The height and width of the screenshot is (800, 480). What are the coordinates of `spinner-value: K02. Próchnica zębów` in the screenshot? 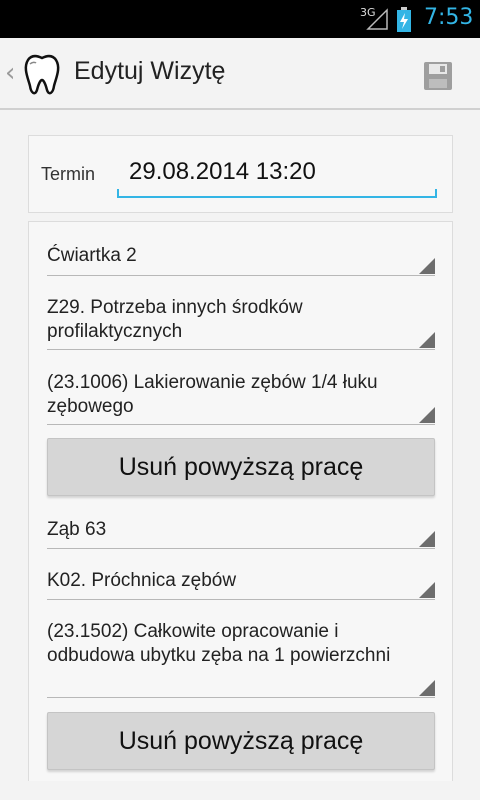 It's located at (142, 580).